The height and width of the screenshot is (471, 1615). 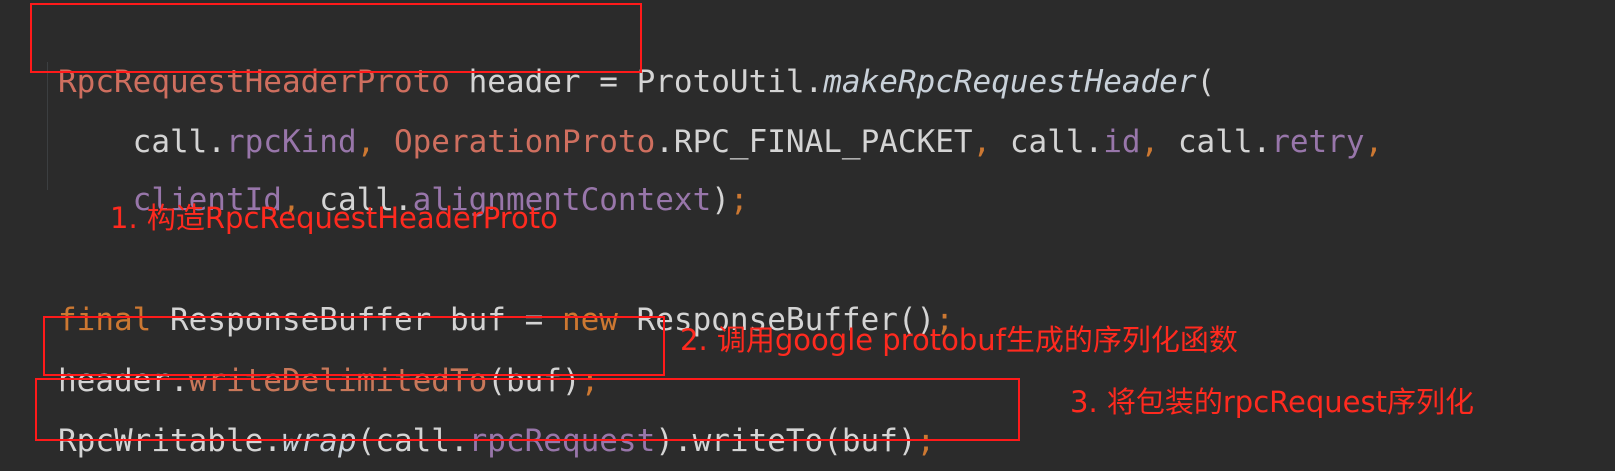 What do you see at coordinates (959, 340) in the screenshot?
I see `annotation-2: 2. 调用google protobuf生成的序列化函数` at bounding box center [959, 340].